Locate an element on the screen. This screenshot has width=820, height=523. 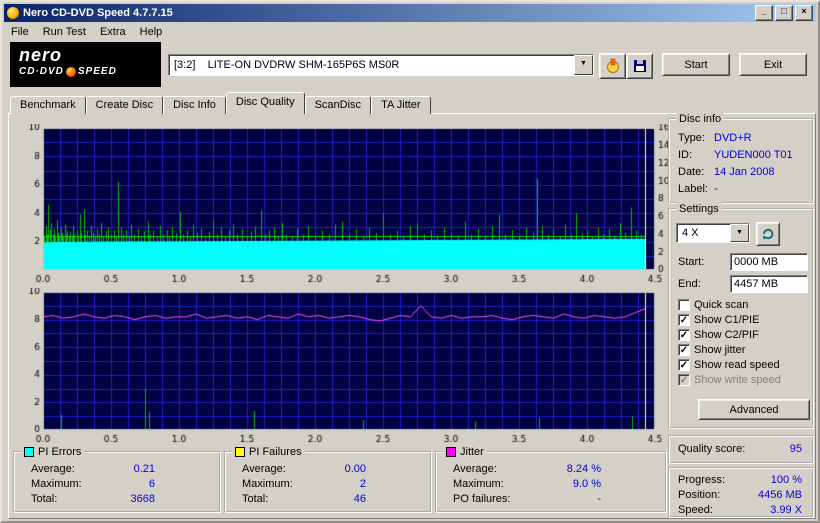
tab-create-disc: Create Disc is located at coordinates (124, 105).